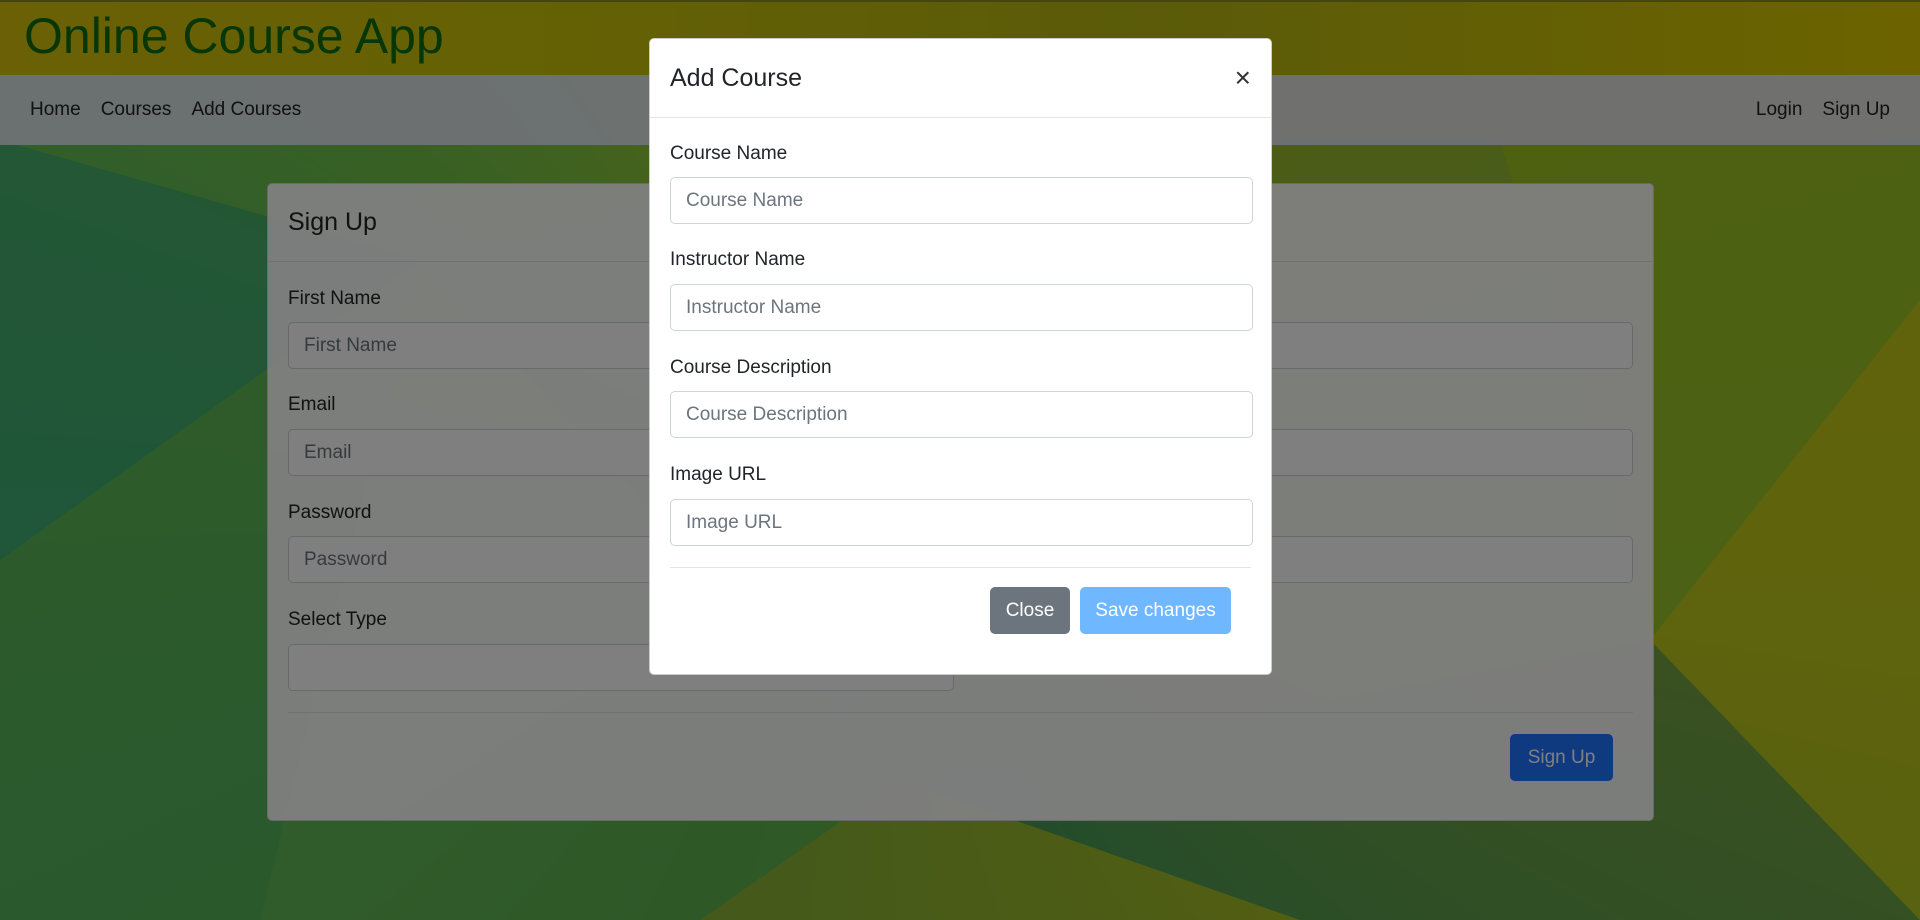  I want to click on save-changes-button: Save changes, so click(1155, 610).